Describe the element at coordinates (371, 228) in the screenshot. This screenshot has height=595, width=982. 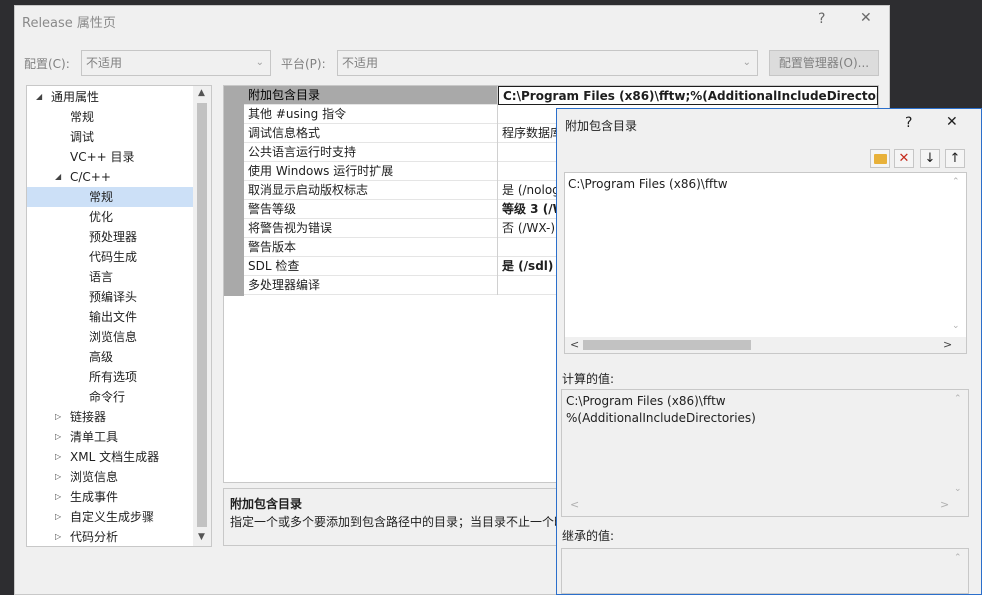
I see `property-name: 将警告视为错误` at that location.